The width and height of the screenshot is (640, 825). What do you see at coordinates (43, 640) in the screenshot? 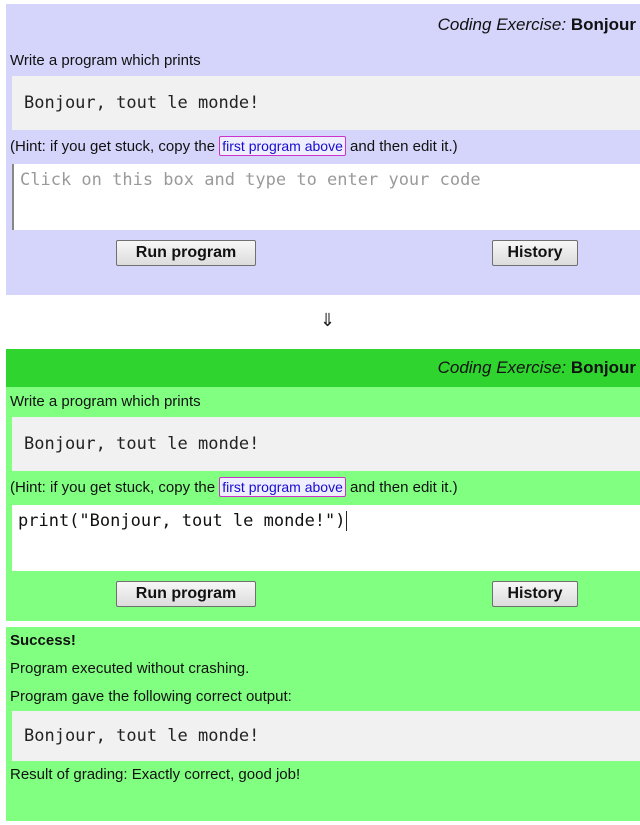
I see `result-status: Success!` at bounding box center [43, 640].